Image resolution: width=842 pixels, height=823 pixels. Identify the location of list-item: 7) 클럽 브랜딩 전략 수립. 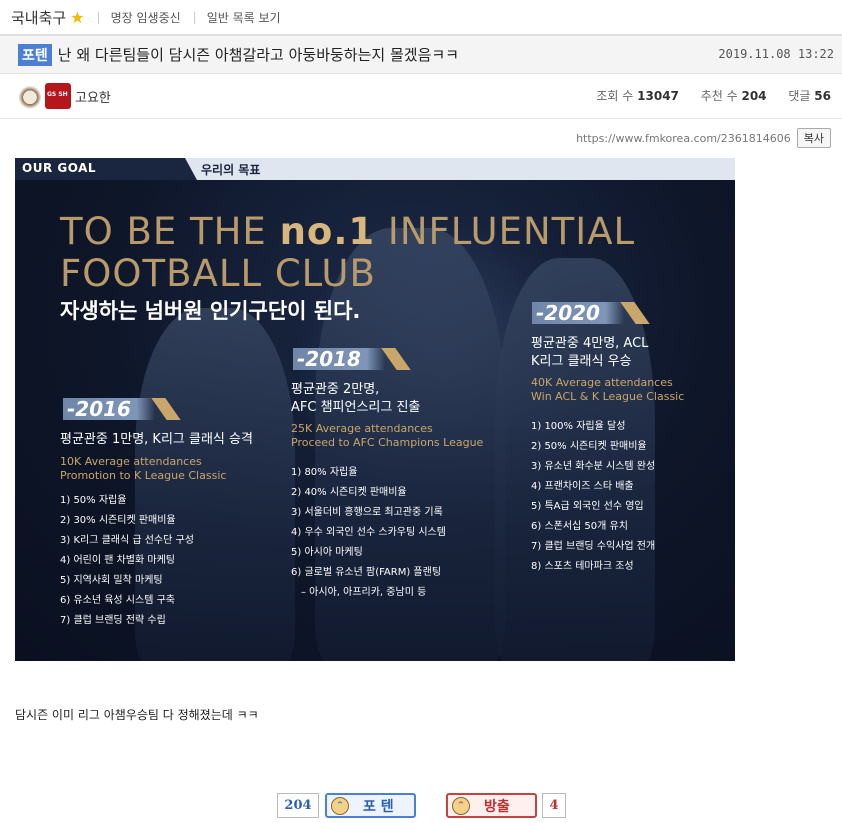
(113, 620).